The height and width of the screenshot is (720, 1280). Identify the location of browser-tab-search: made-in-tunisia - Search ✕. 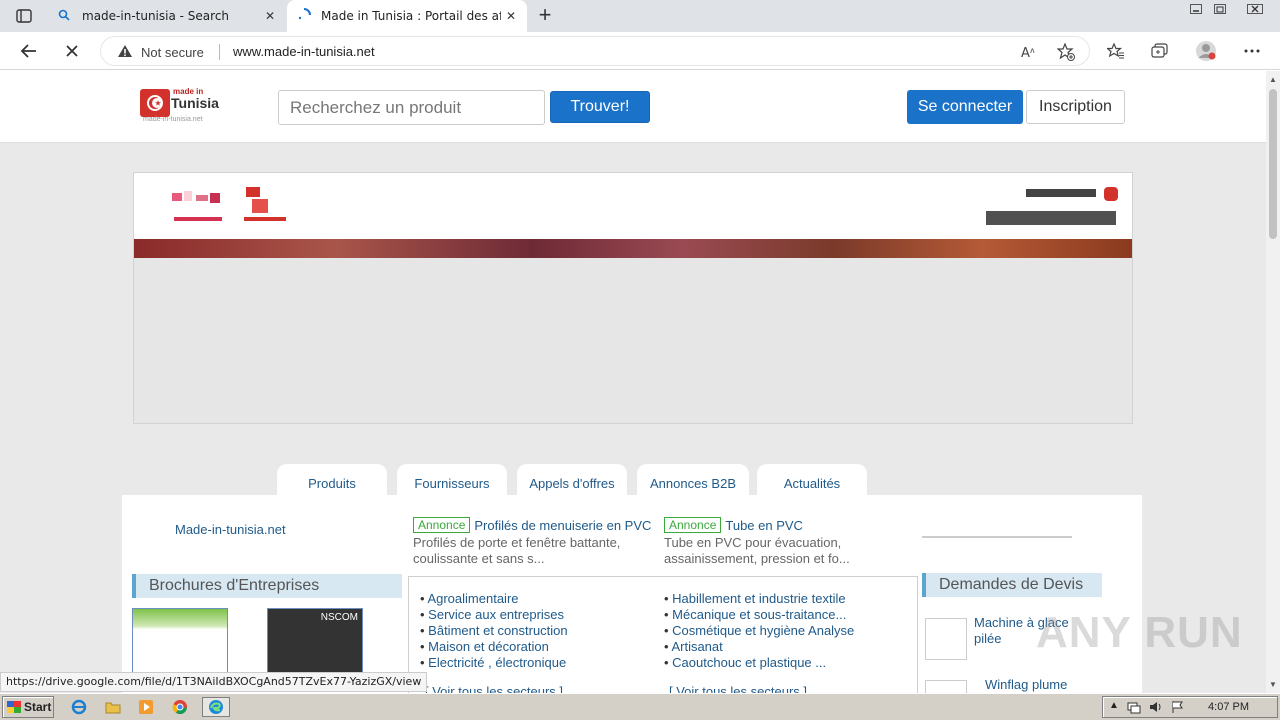
(167, 16).